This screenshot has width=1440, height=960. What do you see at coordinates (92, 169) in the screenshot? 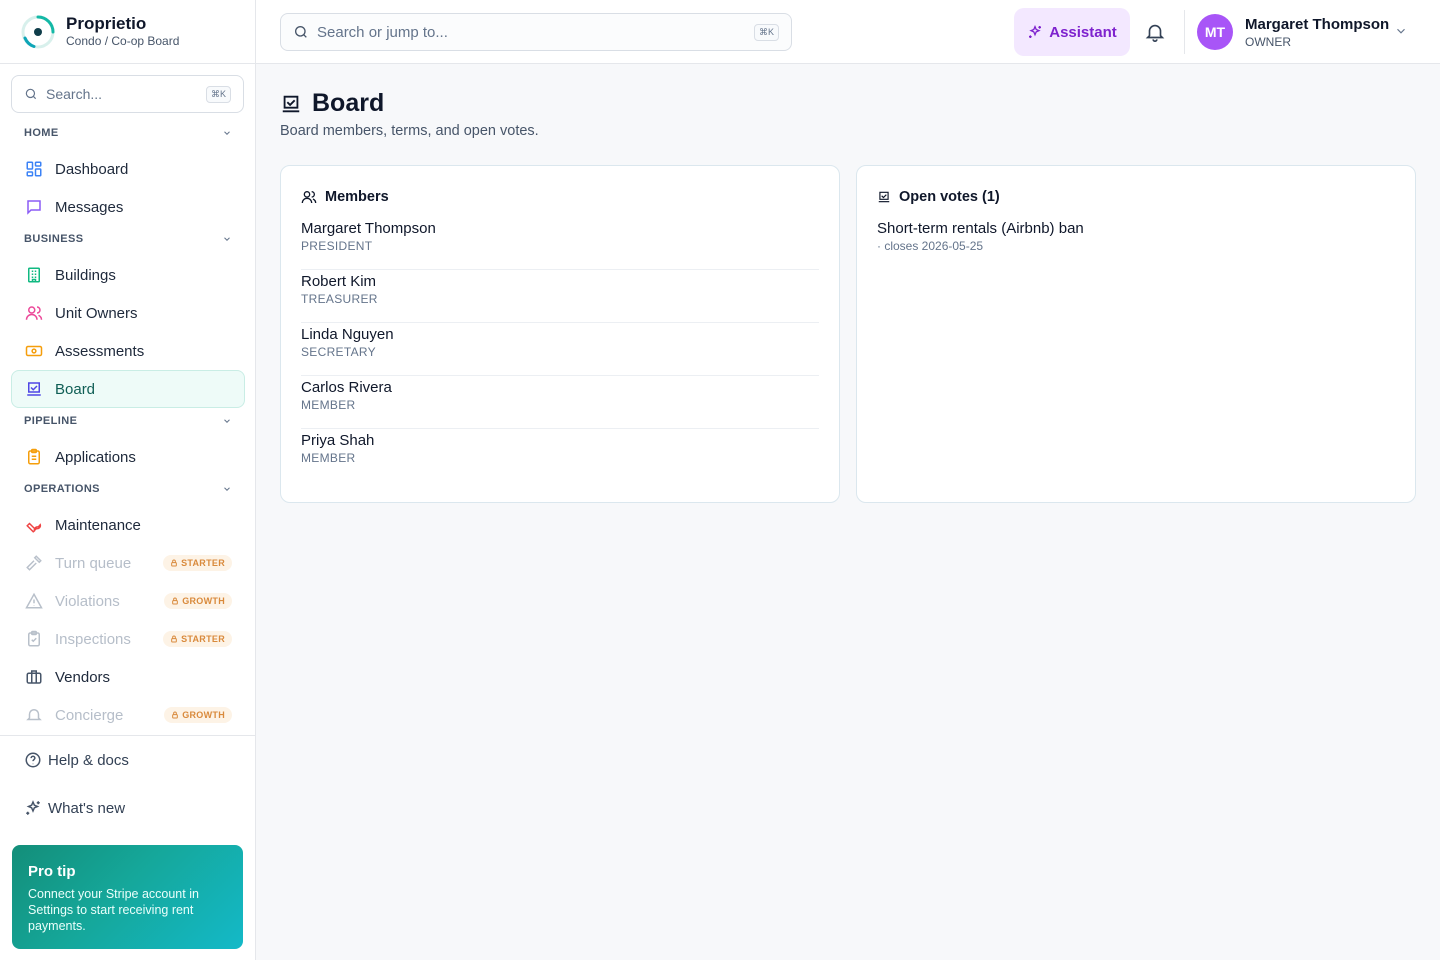
I see `sidebar-item-label: Dashboard` at bounding box center [92, 169].